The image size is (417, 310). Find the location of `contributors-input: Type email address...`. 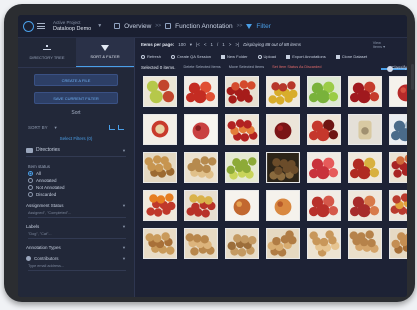

contributors-input: Type email address... is located at coordinates (77, 267).